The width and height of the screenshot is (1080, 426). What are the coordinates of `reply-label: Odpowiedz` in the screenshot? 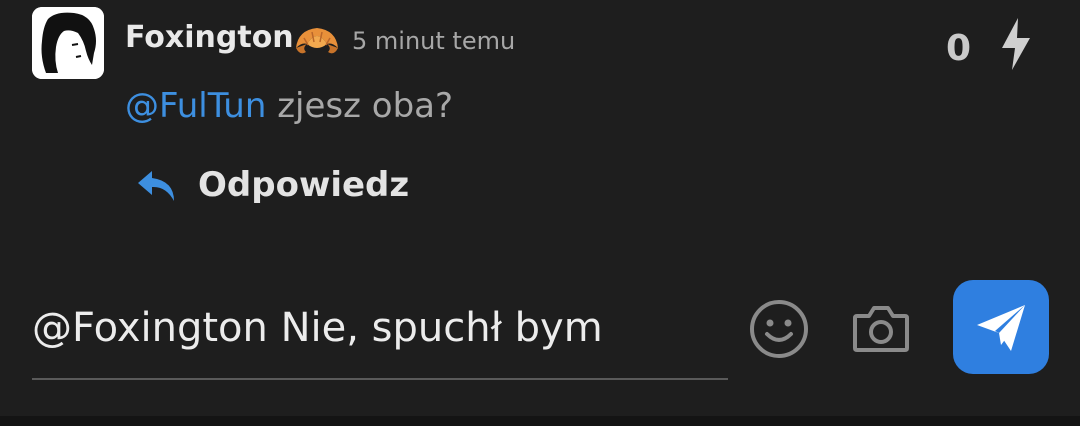 It's located at (304, 185).